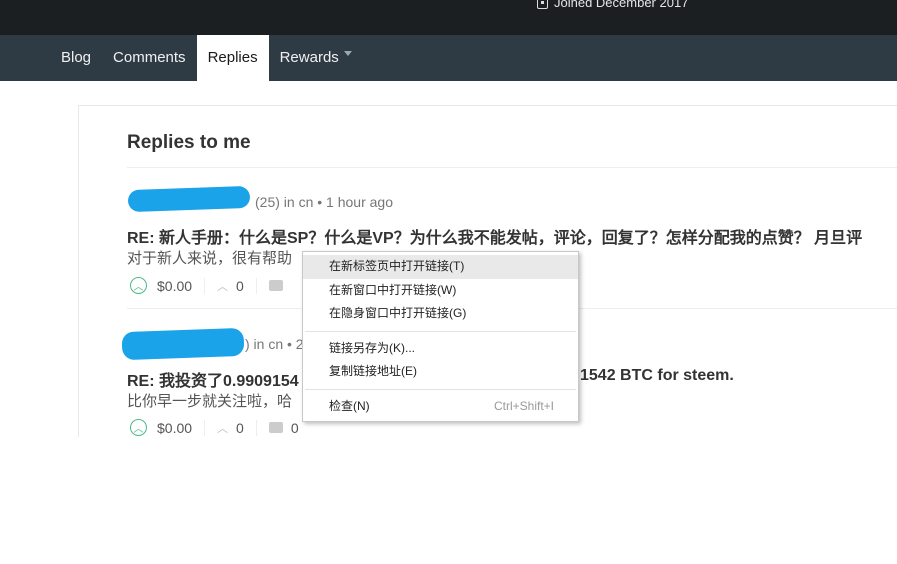 The image size is (897, 564). What do you see at coordinates (440, 372) in the screenshot?
I see `menu-copy-link: 复制链接地址(E)` at bounding box center [440, 372].